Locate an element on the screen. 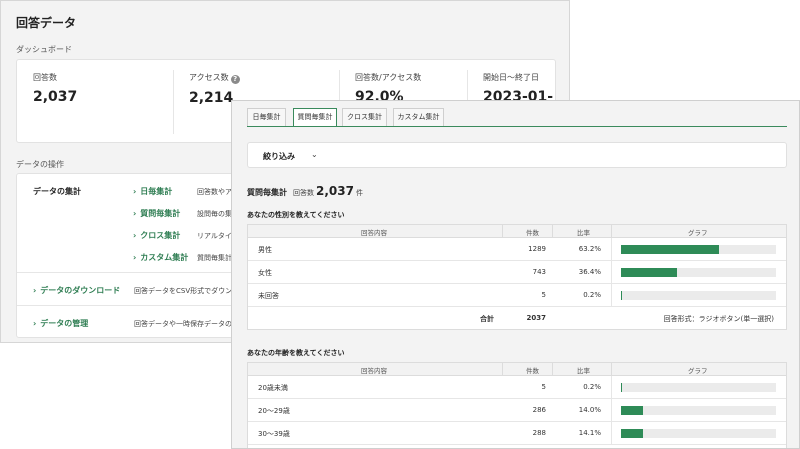  tab-underline is located at coordinates (517, 126).